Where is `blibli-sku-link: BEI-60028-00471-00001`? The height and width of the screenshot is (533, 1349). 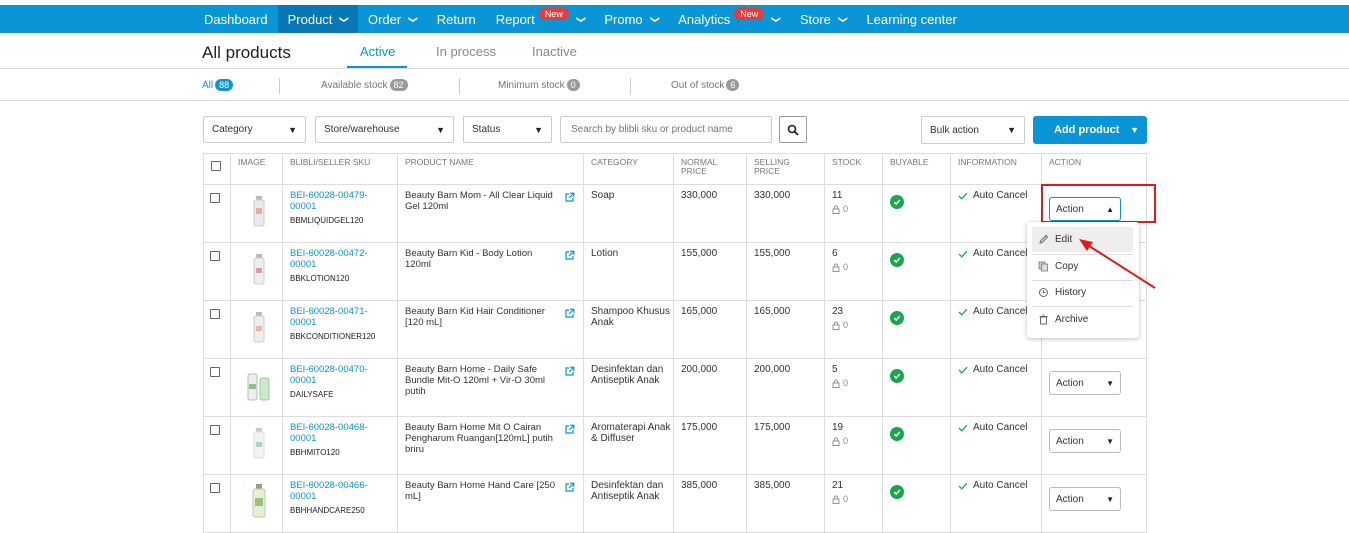
blibli-sku-link: BEI-60028-00471-00001 is located at coordinates (340, 317).